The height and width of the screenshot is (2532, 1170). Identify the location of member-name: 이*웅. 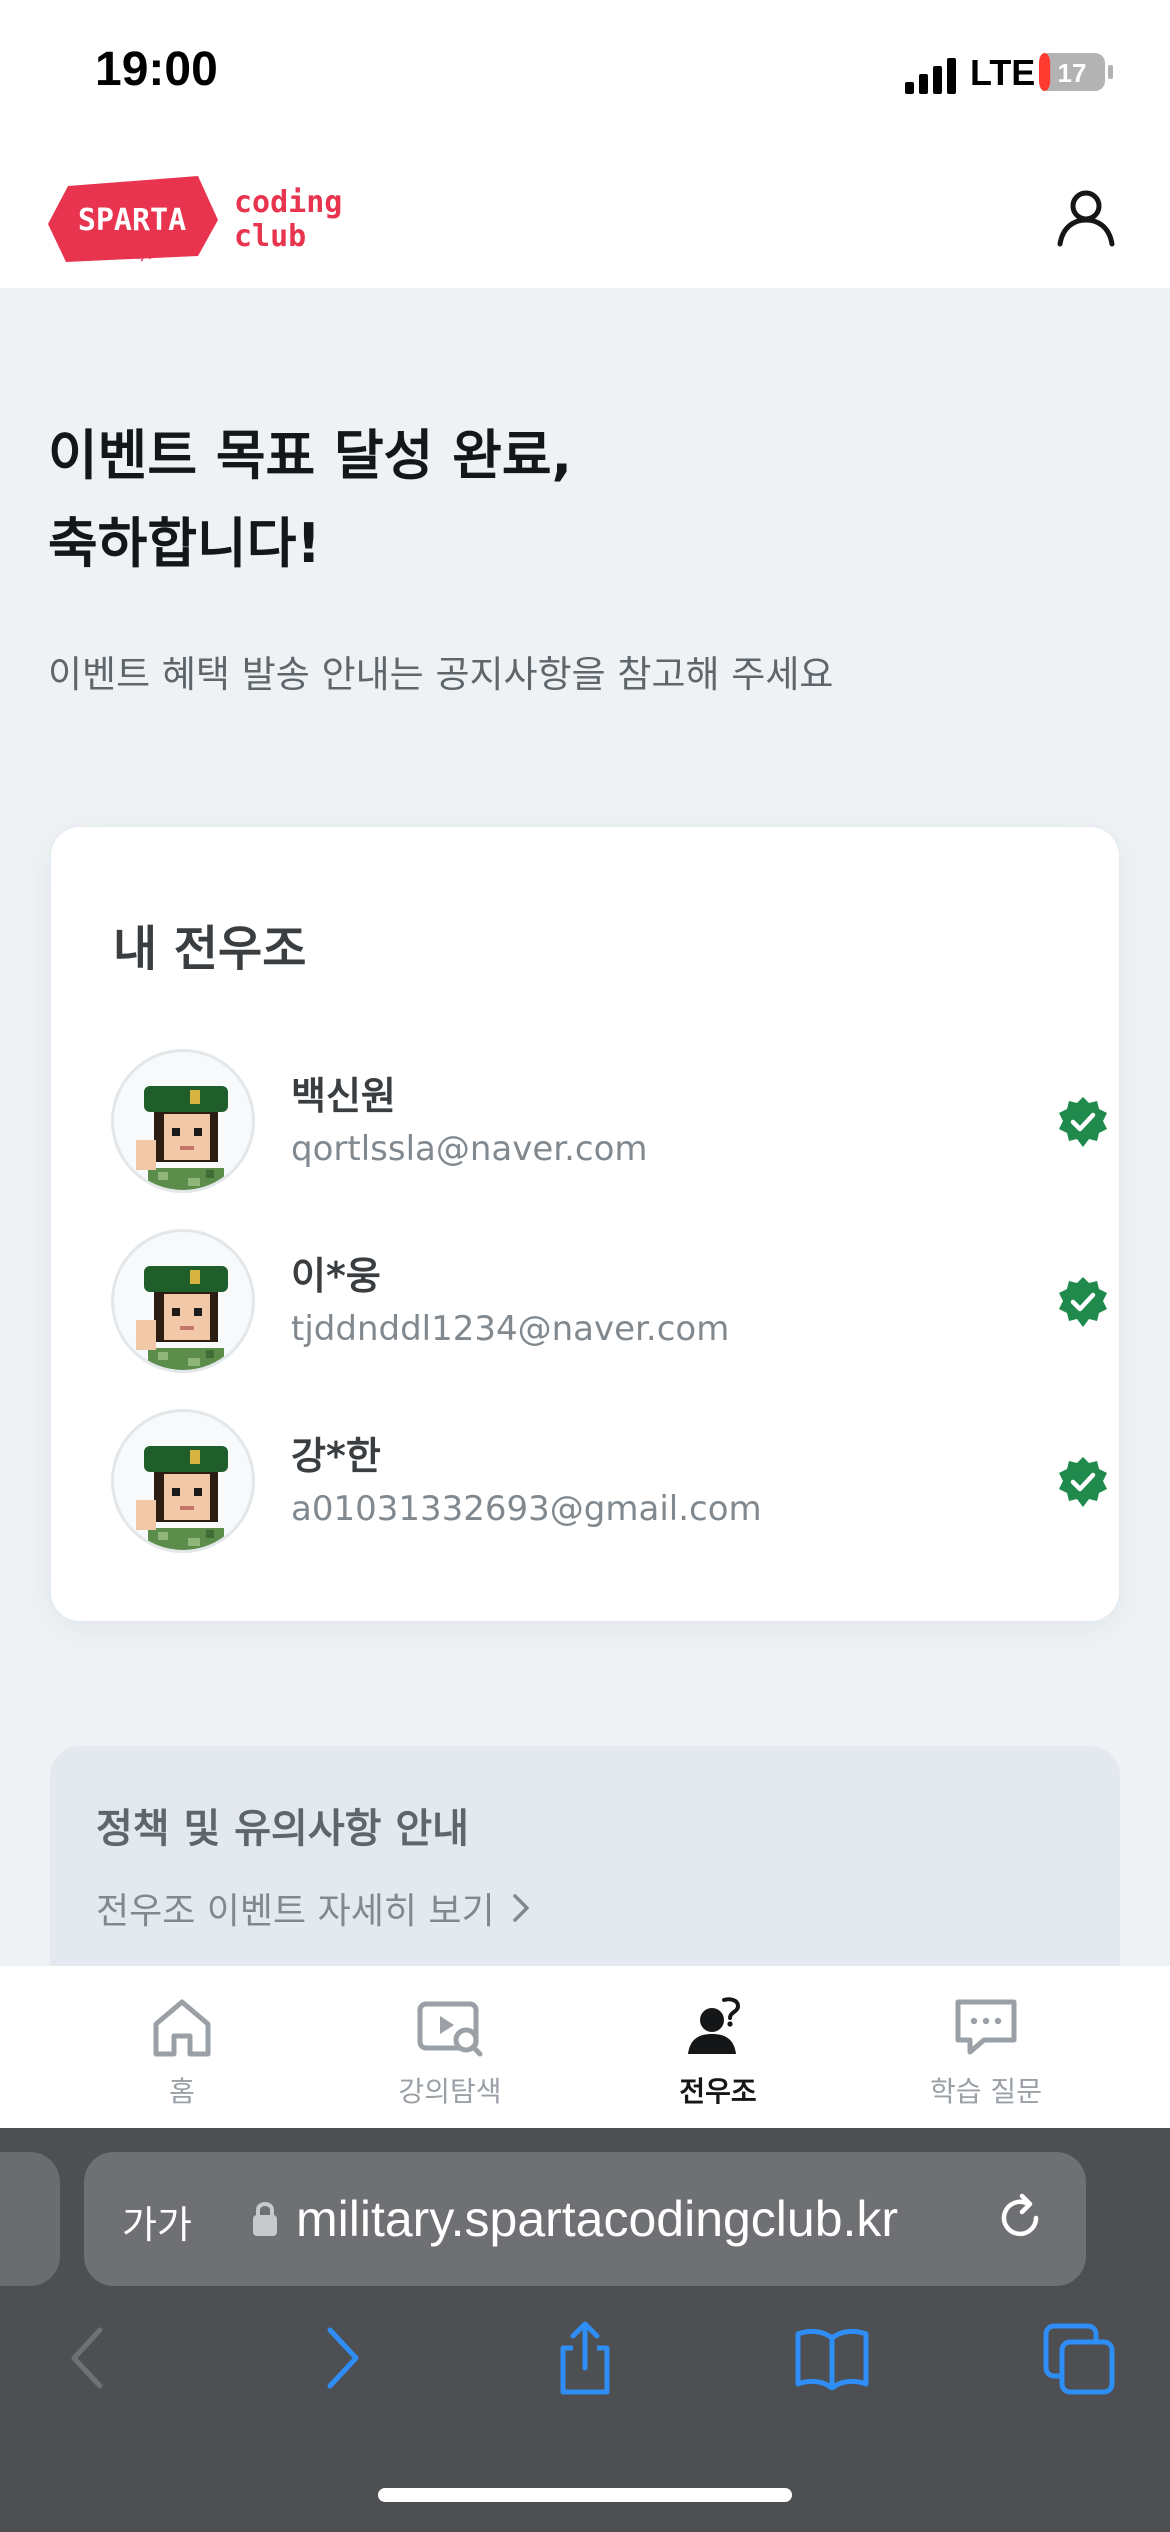
(336, 1276).